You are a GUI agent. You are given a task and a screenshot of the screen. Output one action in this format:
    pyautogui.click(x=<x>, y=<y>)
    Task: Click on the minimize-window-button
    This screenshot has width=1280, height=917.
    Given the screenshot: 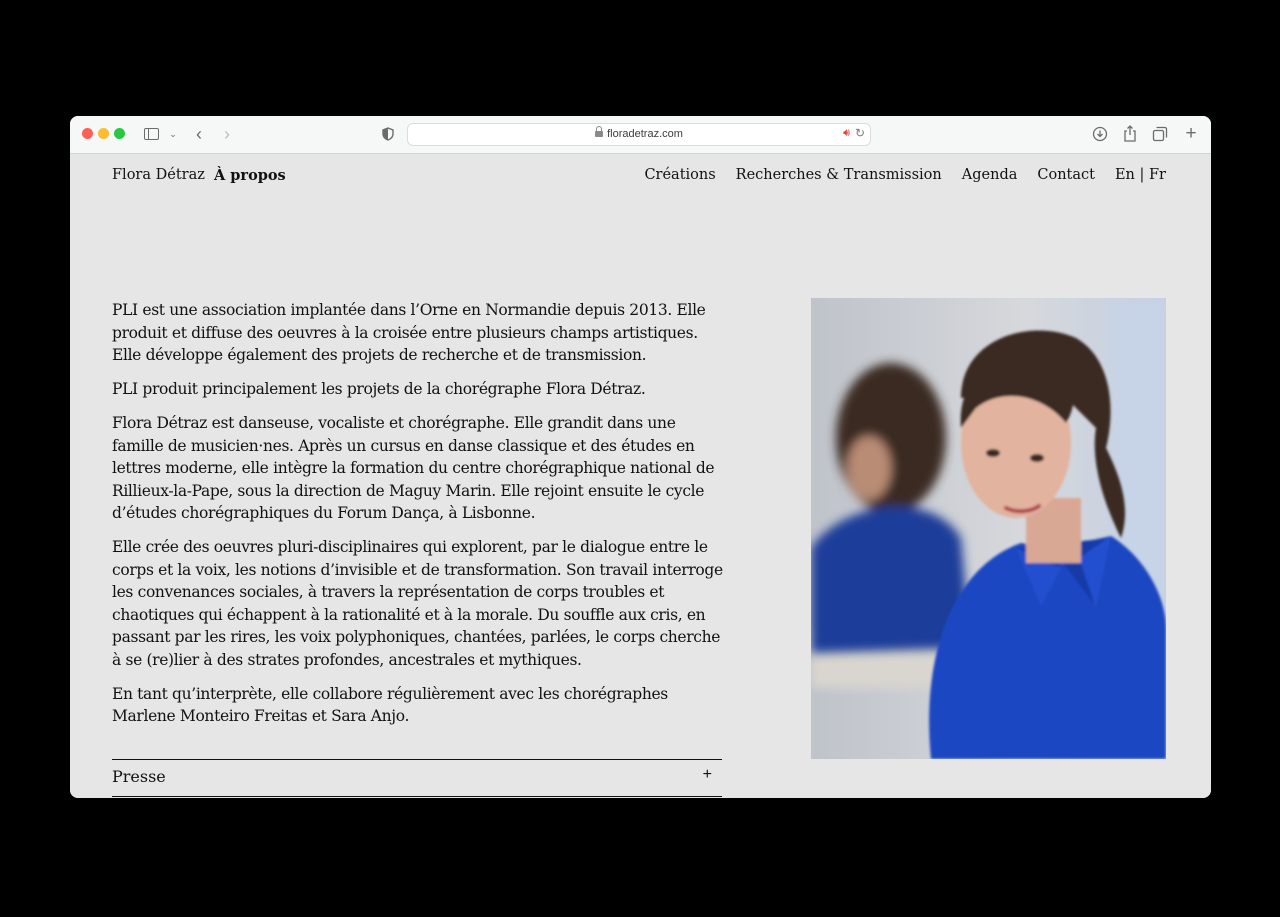 What is the action you would take?
    pyautogui.click(x=103, y=133)
    